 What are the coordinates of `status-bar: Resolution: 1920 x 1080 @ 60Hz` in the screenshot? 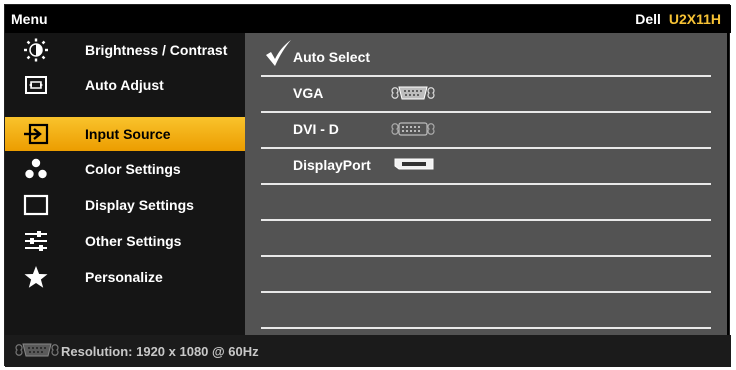 It's located at (368, 351).